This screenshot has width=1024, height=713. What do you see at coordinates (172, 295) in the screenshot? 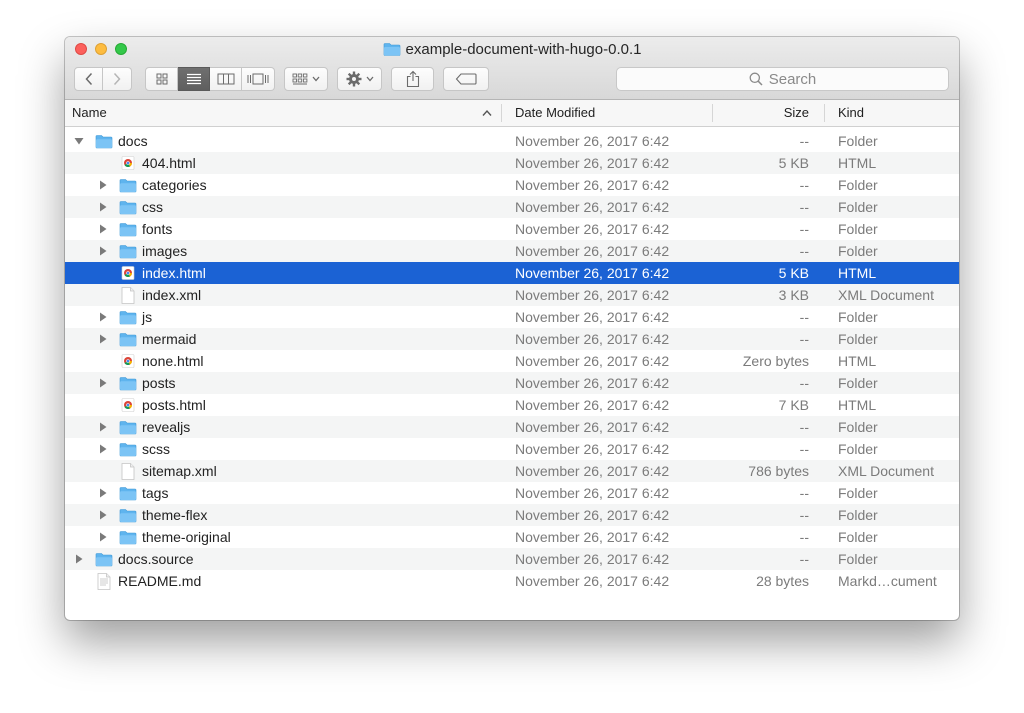
I see `file-name: index.xml` at bounding box center [172, 295].